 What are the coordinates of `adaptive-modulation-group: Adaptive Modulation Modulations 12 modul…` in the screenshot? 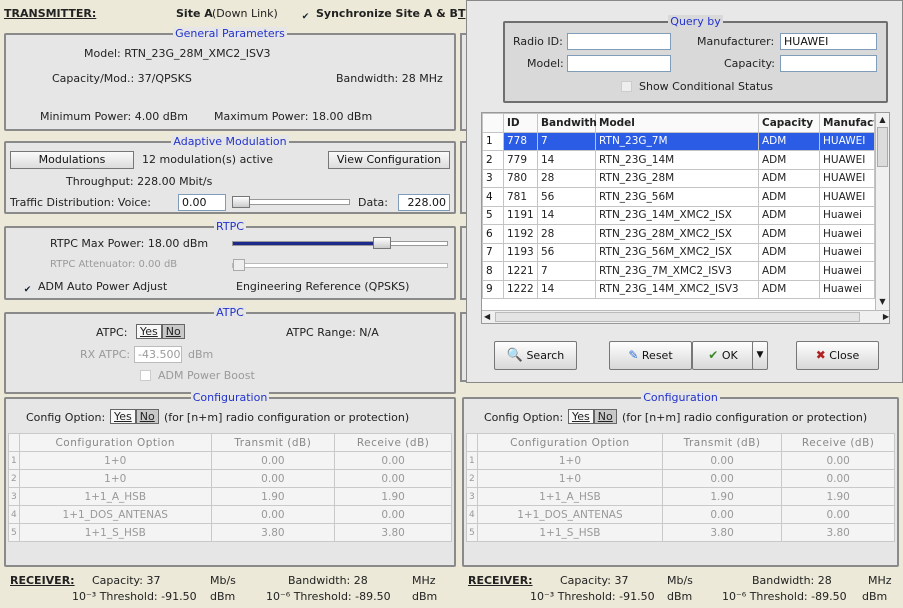 It's located at (230, 174).